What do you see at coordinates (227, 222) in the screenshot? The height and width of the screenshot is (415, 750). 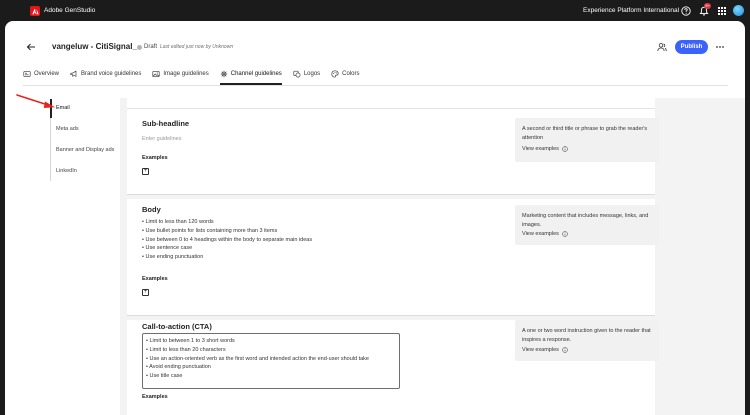 I see `guideline-item: Limit to less than 120 words` at bounding box center [227, 222].